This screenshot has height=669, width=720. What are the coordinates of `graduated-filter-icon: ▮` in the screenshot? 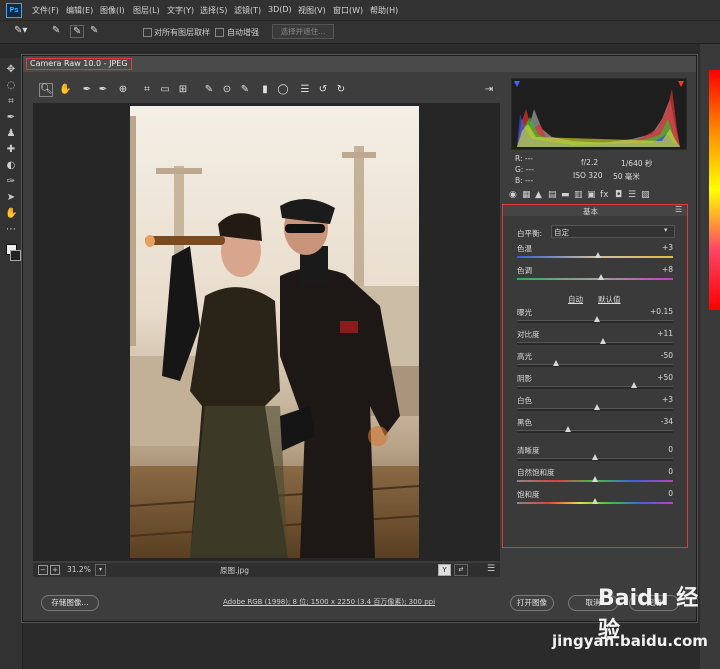 It's located at (265, 90).